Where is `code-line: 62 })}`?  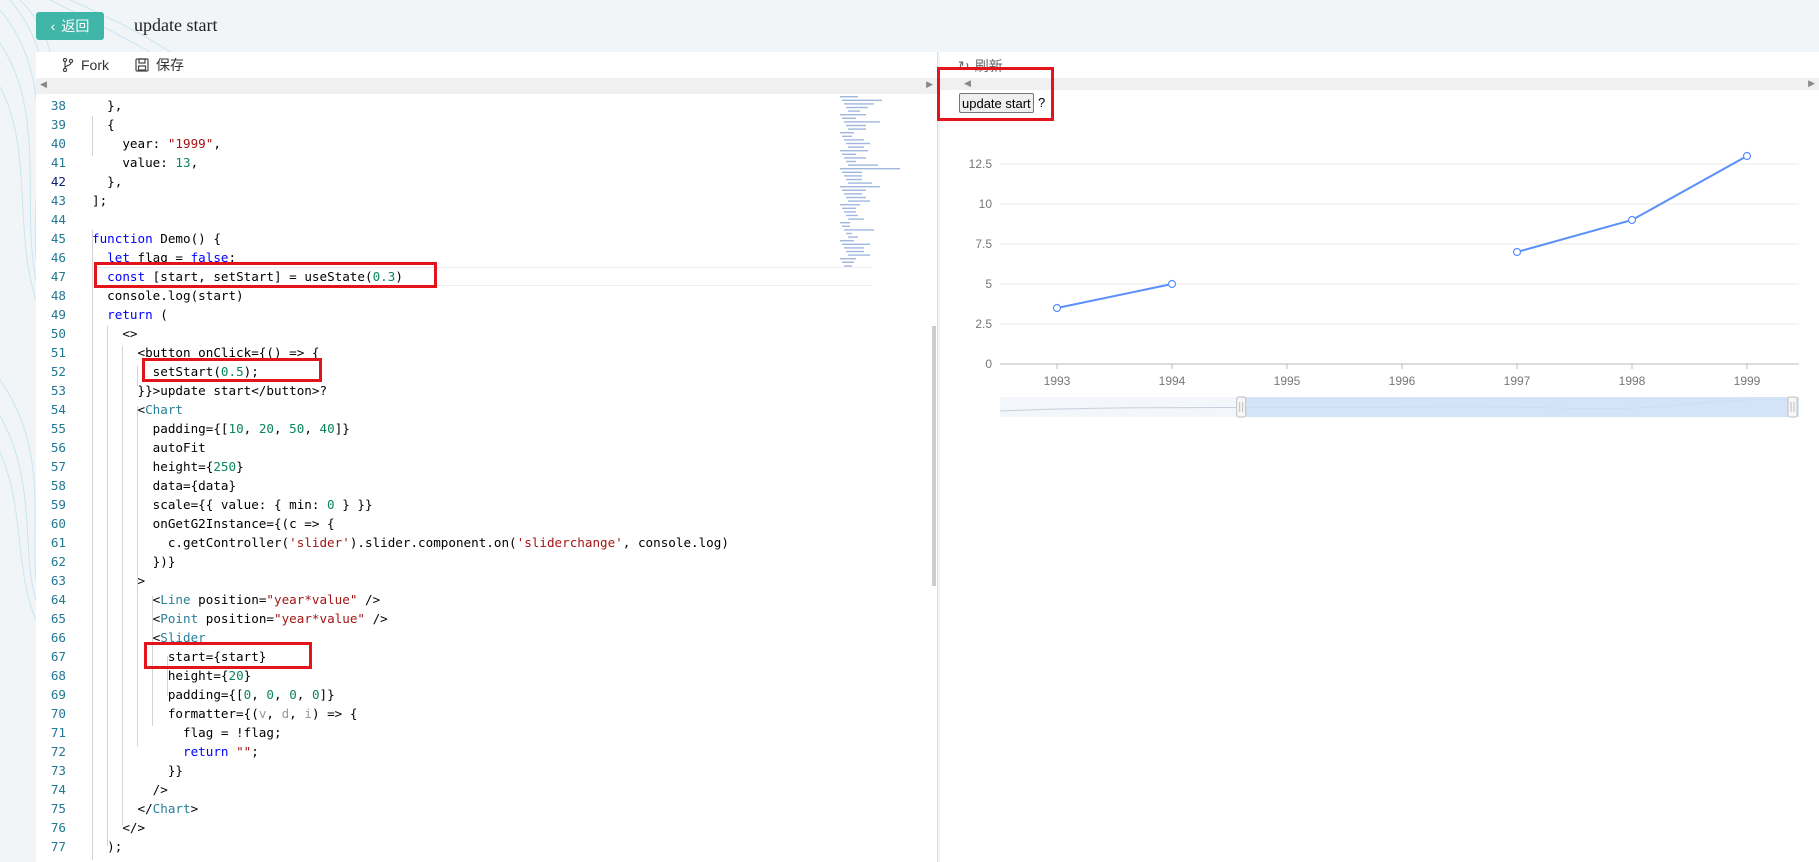 code-line: 62 })} is located at coordinates (436, 561).